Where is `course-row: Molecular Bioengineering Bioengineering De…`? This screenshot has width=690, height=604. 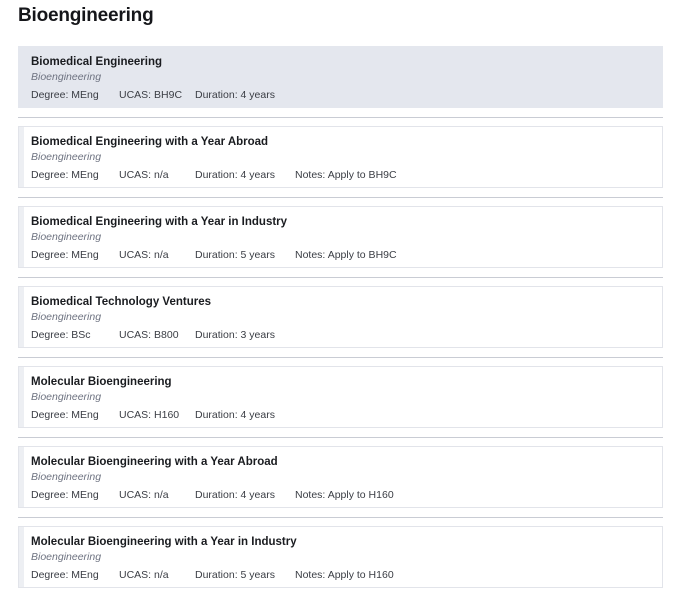
course-row: Molecular Bioengineering Bioengineering De… is located at coordinates (345, 392).